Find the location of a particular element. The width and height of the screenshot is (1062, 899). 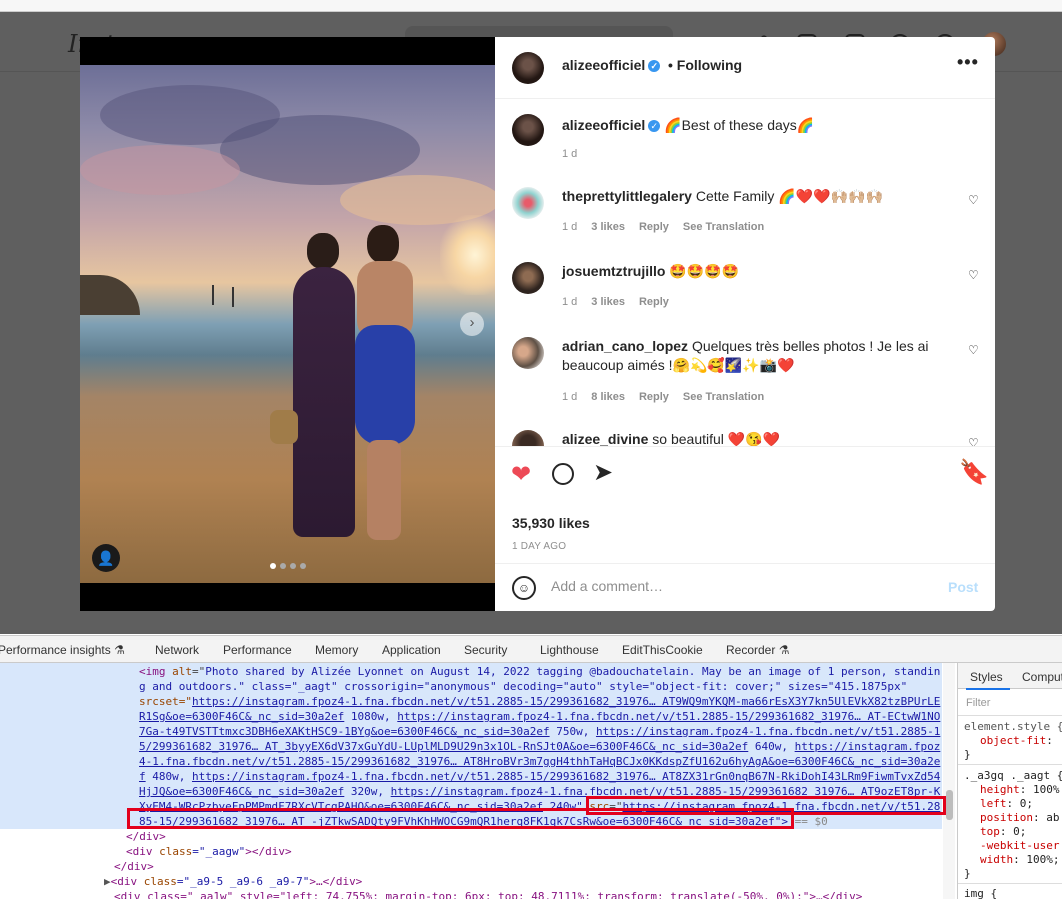

author-username: alizeeofficiel ✓ is located at coordinates (611, 65).